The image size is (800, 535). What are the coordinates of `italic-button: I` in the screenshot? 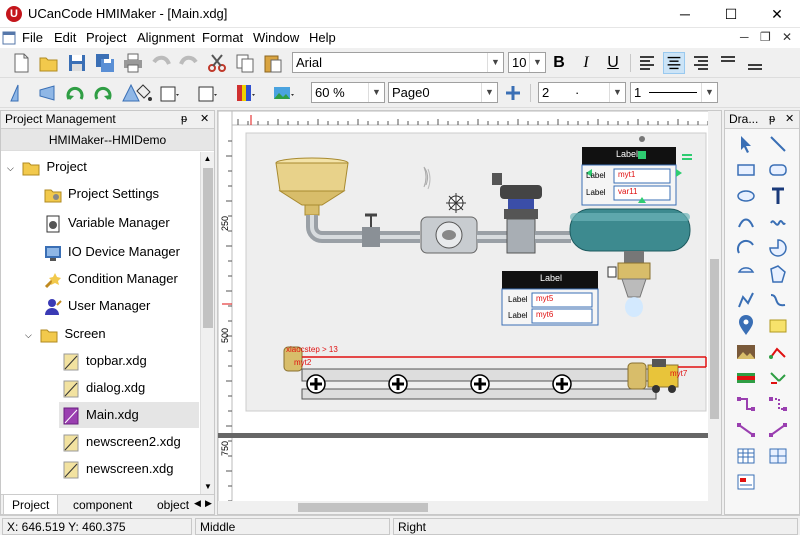 It's located at (586, 63).